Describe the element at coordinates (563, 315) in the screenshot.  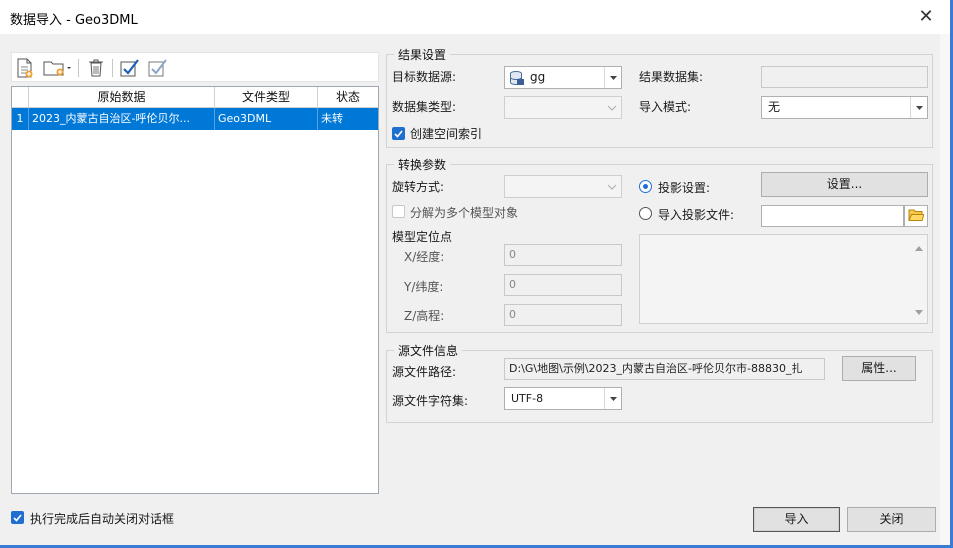
I see `z-elevation-field: 0` at that location.